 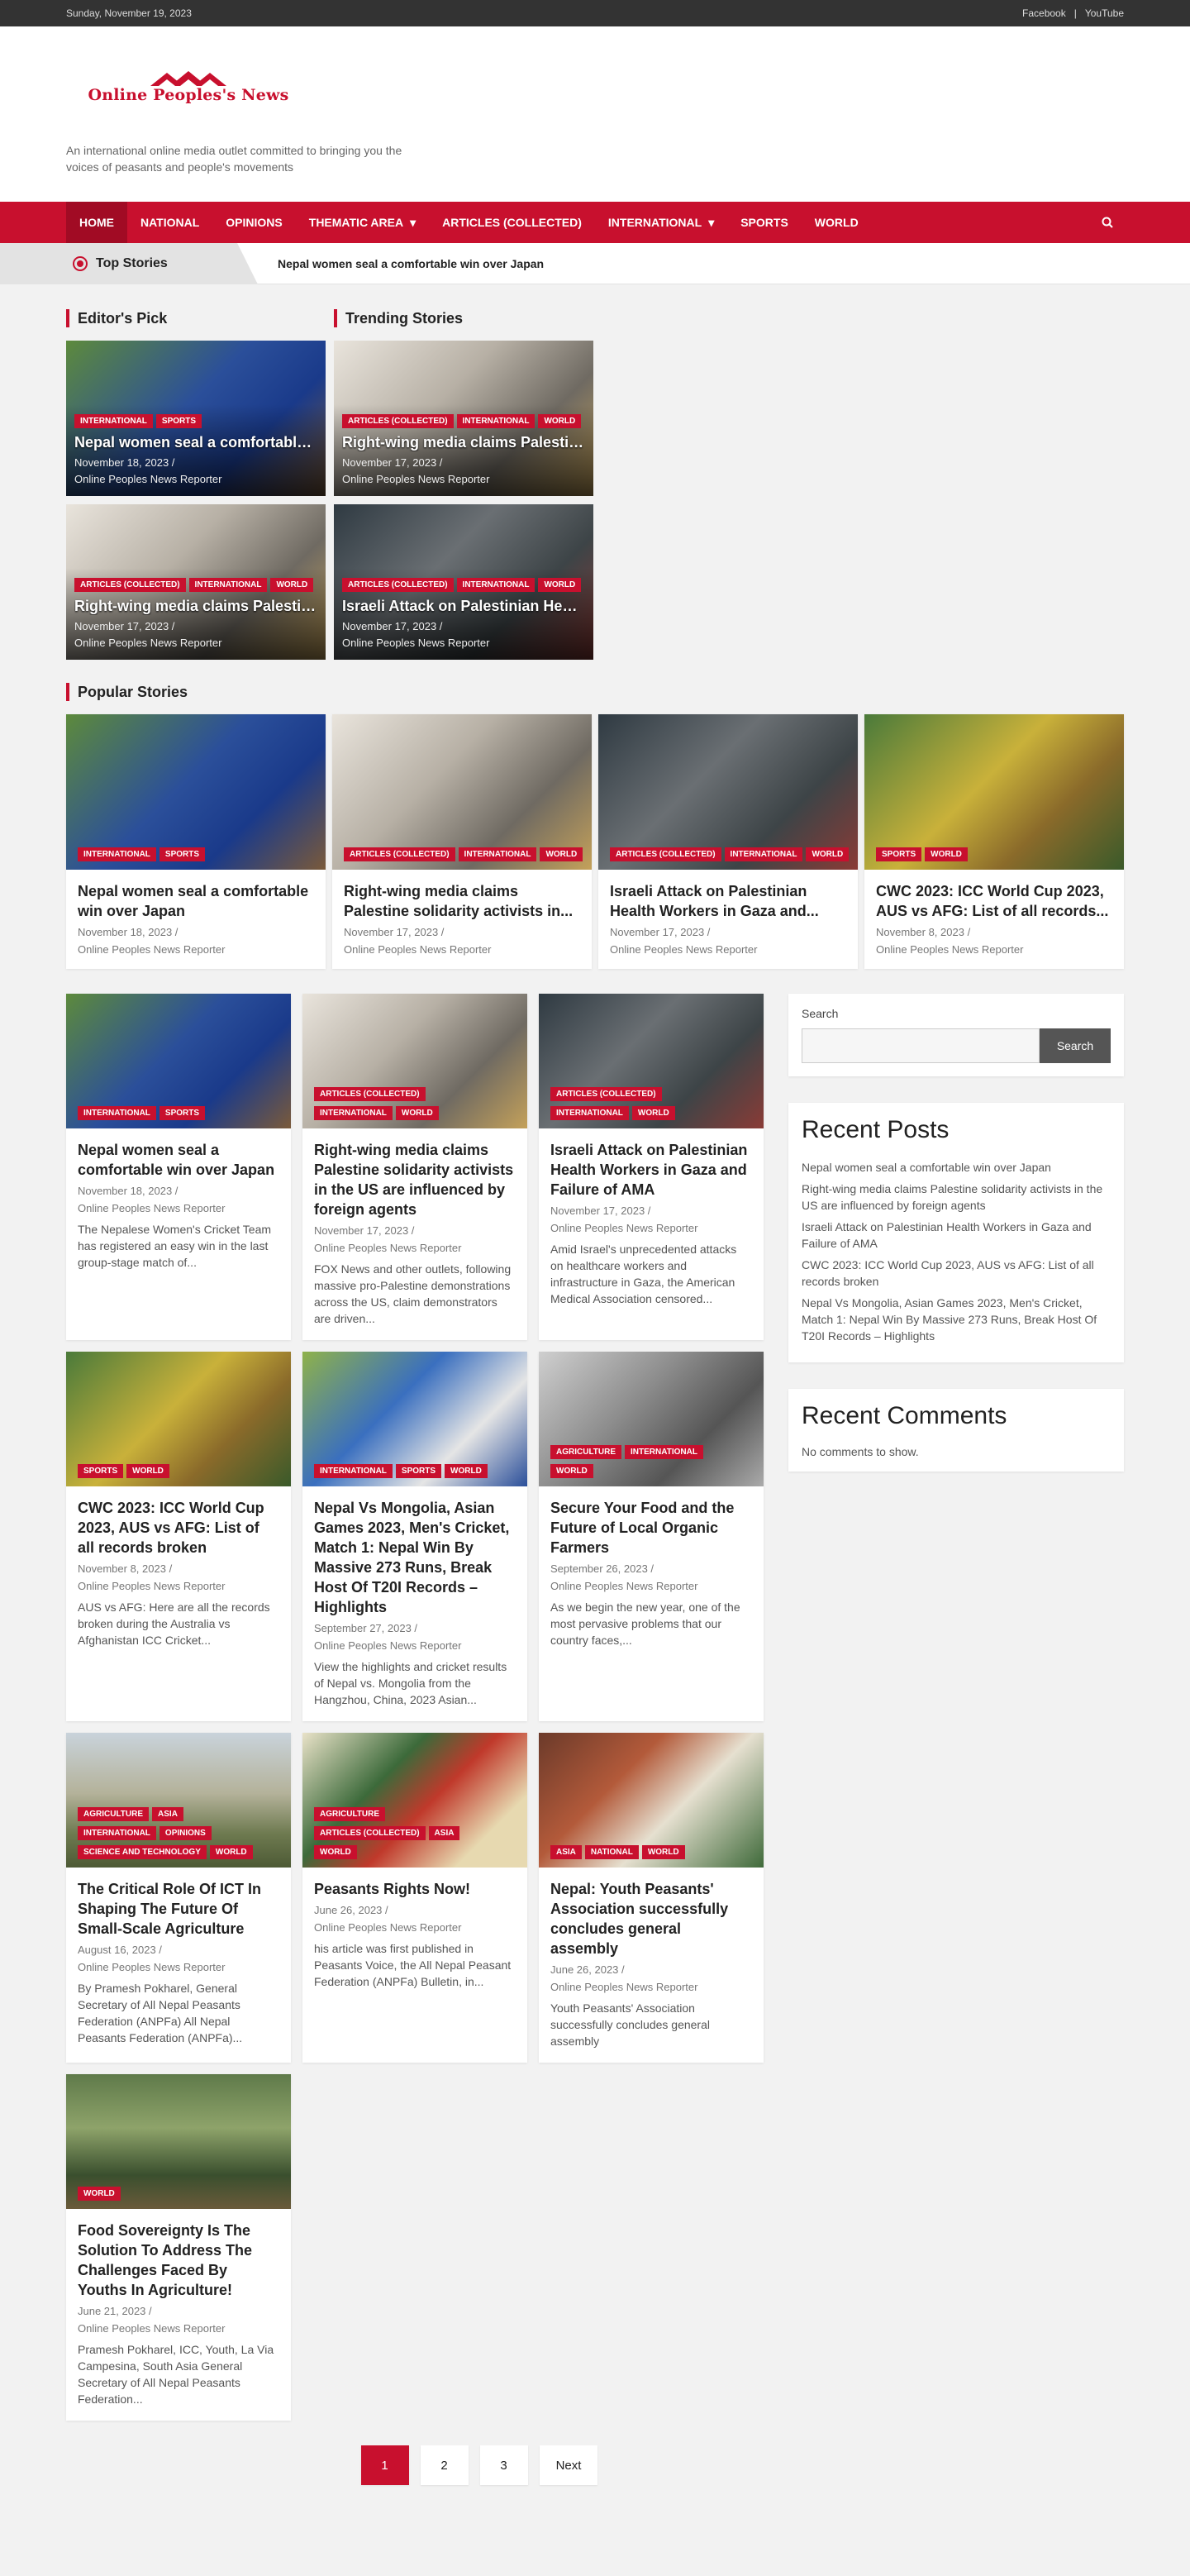 I want to click on nav-opinions: OPINIONS, so click(x=253, y=222).